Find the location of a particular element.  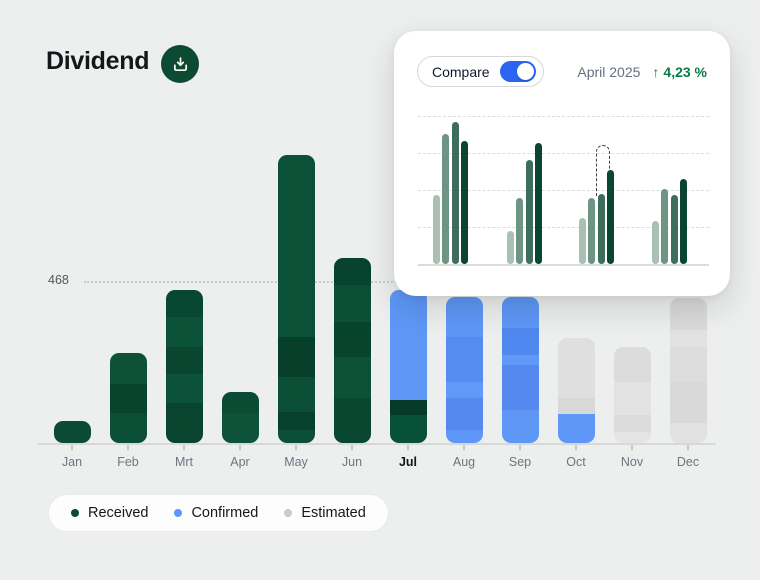

month-label-jul: Jul is located at coordinates (408, 462).